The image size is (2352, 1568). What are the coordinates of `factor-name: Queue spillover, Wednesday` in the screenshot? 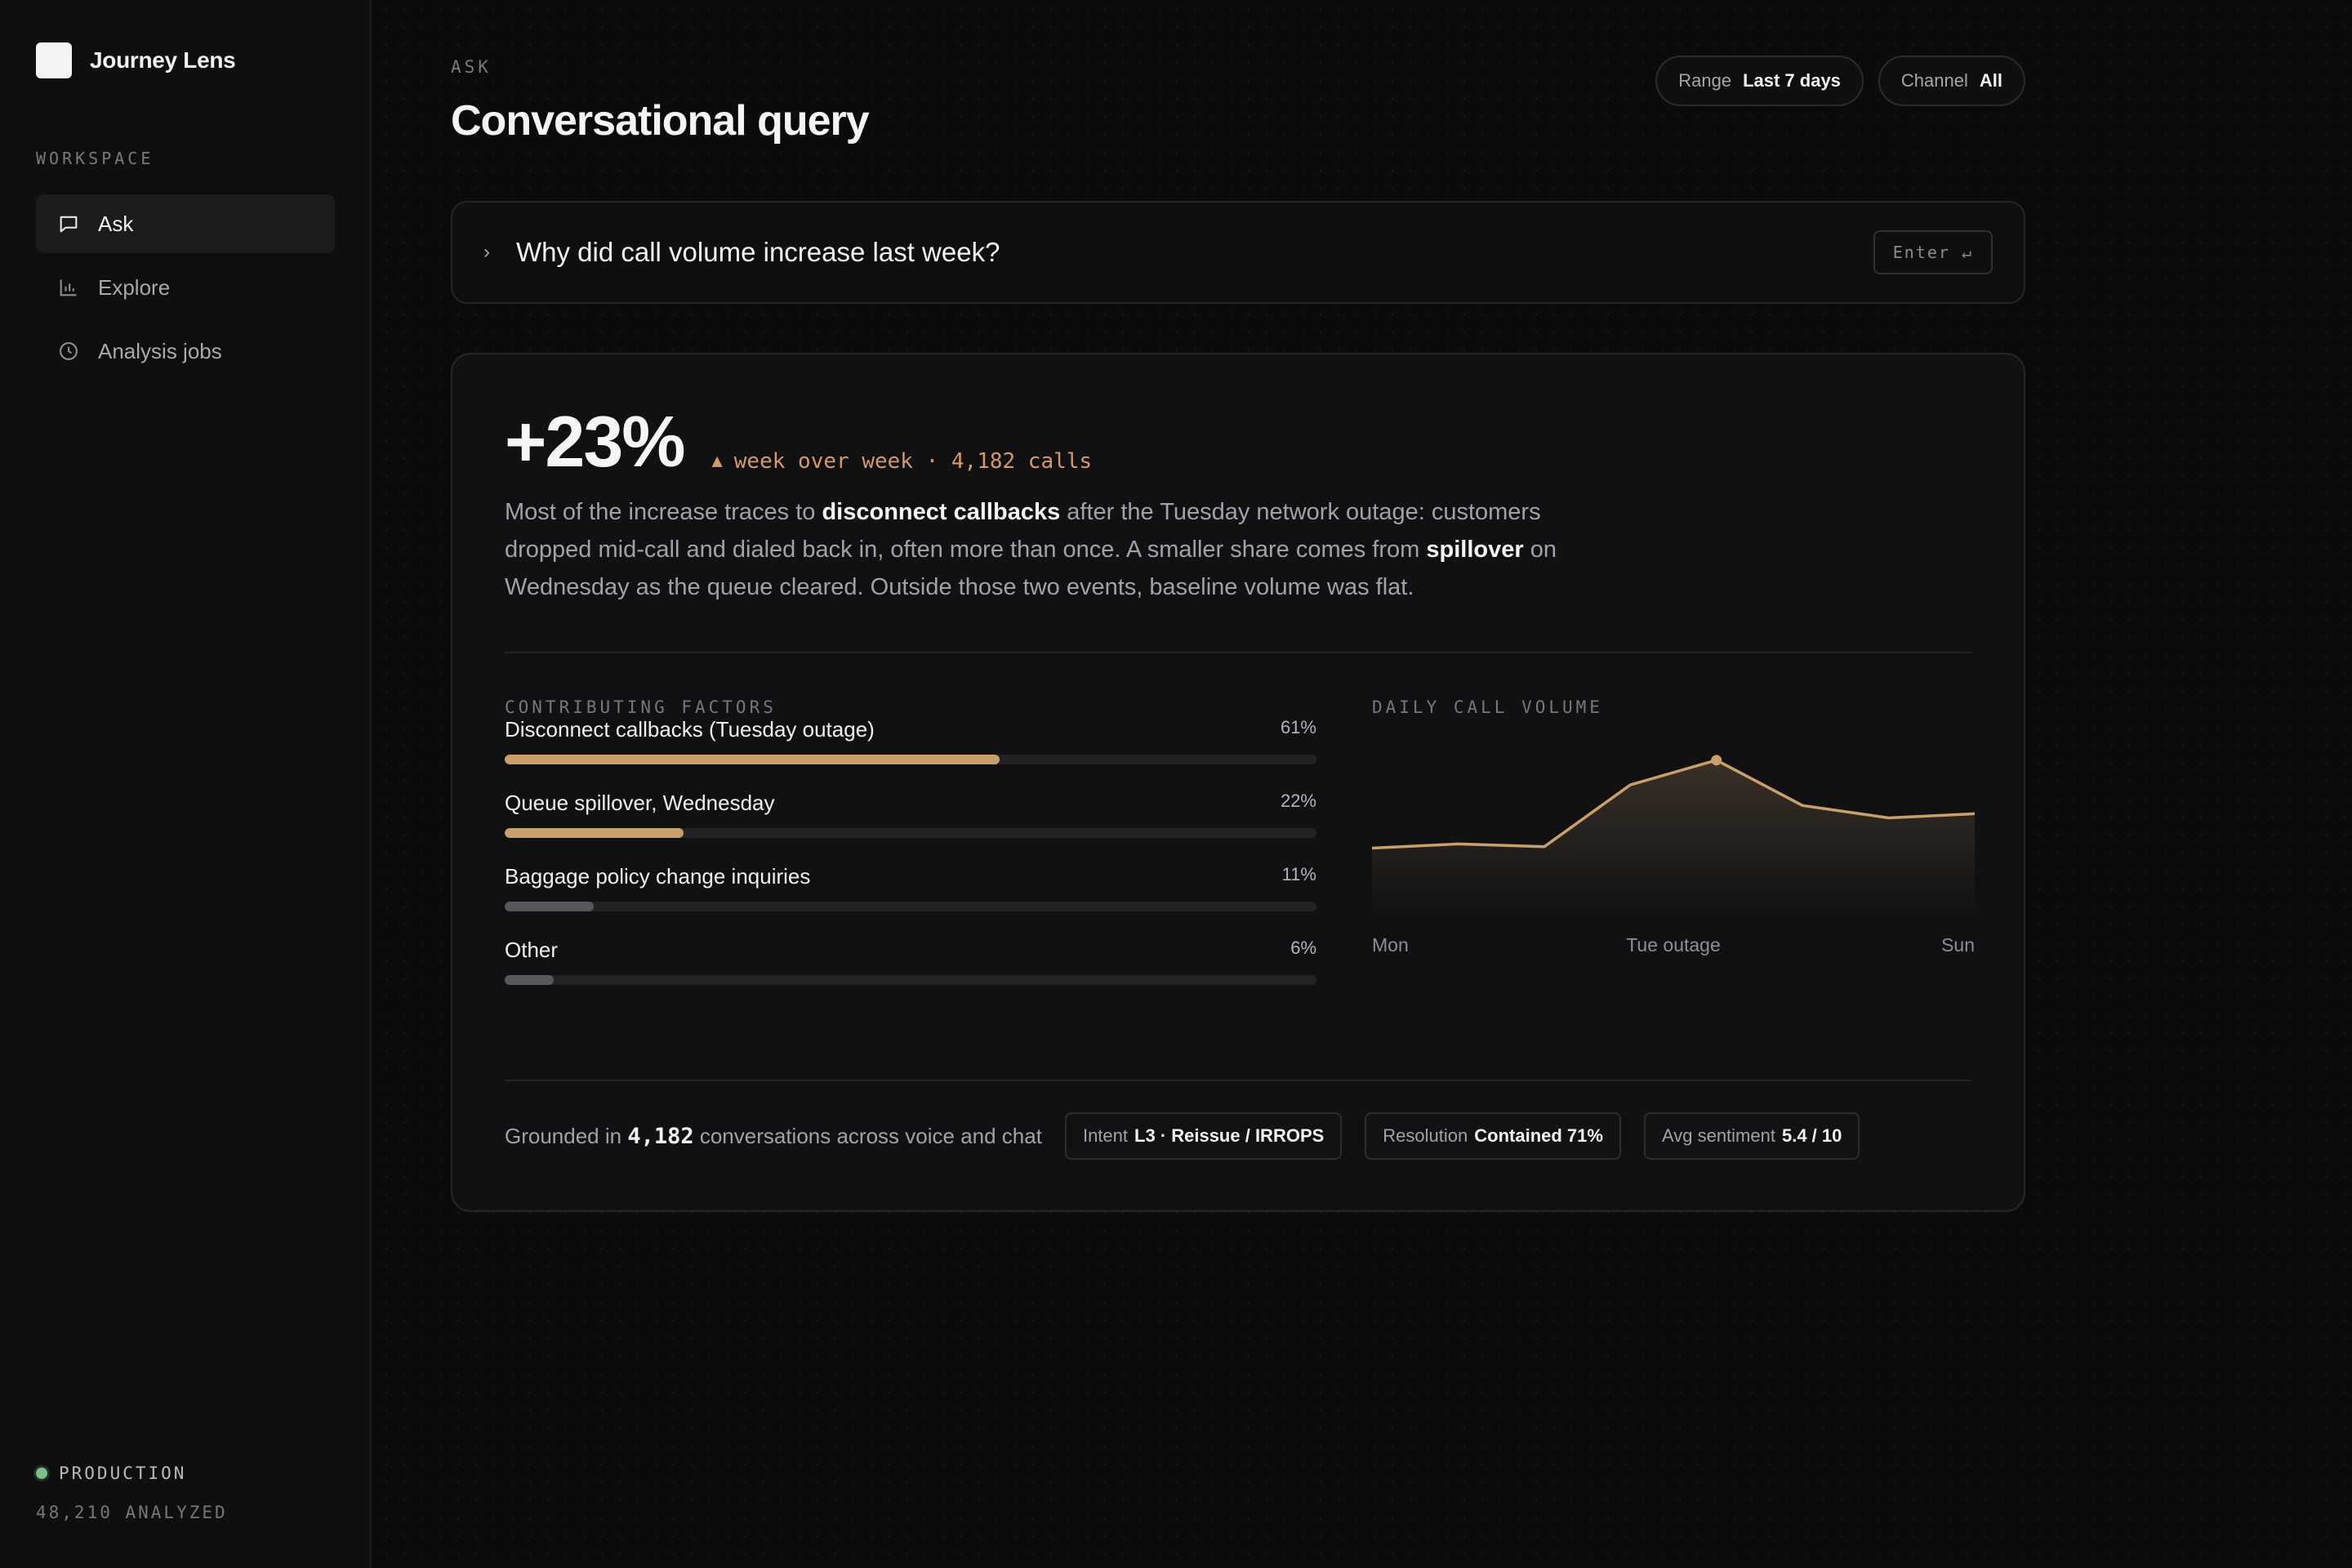 It's located at (640, 803).